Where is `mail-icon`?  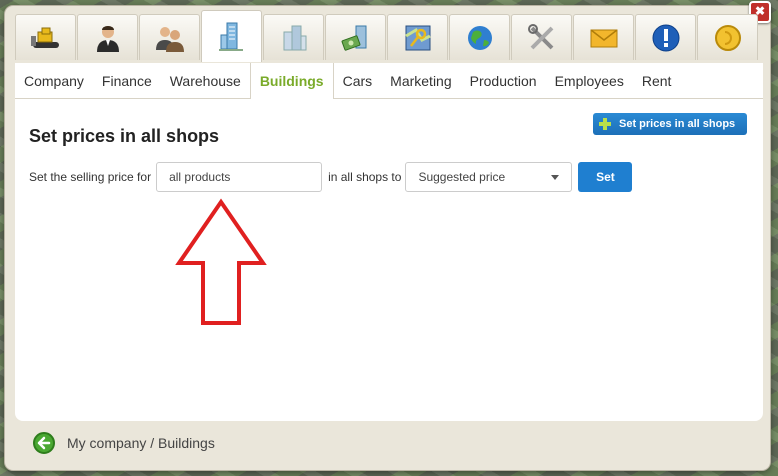
mail-icon is located at coordinates (603, 37).